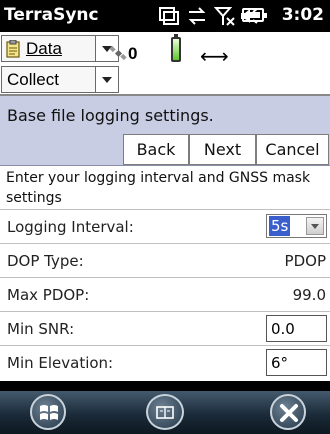 Image resolution: width=330 pixels, height=434 pixels. What do you see at coordinates (165, 64) in the screenshot?
I see `toolbar: Data 0 ⟷ Collect` at bounding box center [165, 64].